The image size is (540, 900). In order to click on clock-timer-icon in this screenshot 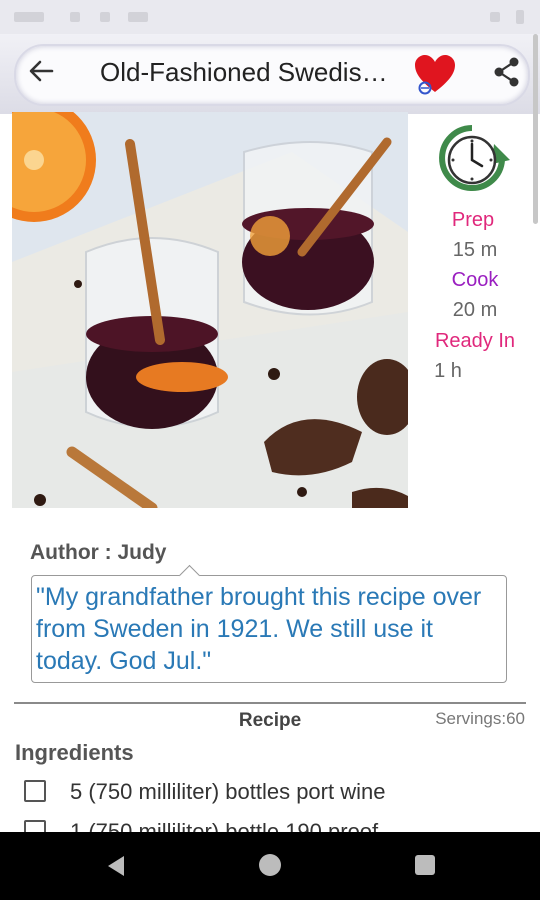, I will do `click(473, 158)`.